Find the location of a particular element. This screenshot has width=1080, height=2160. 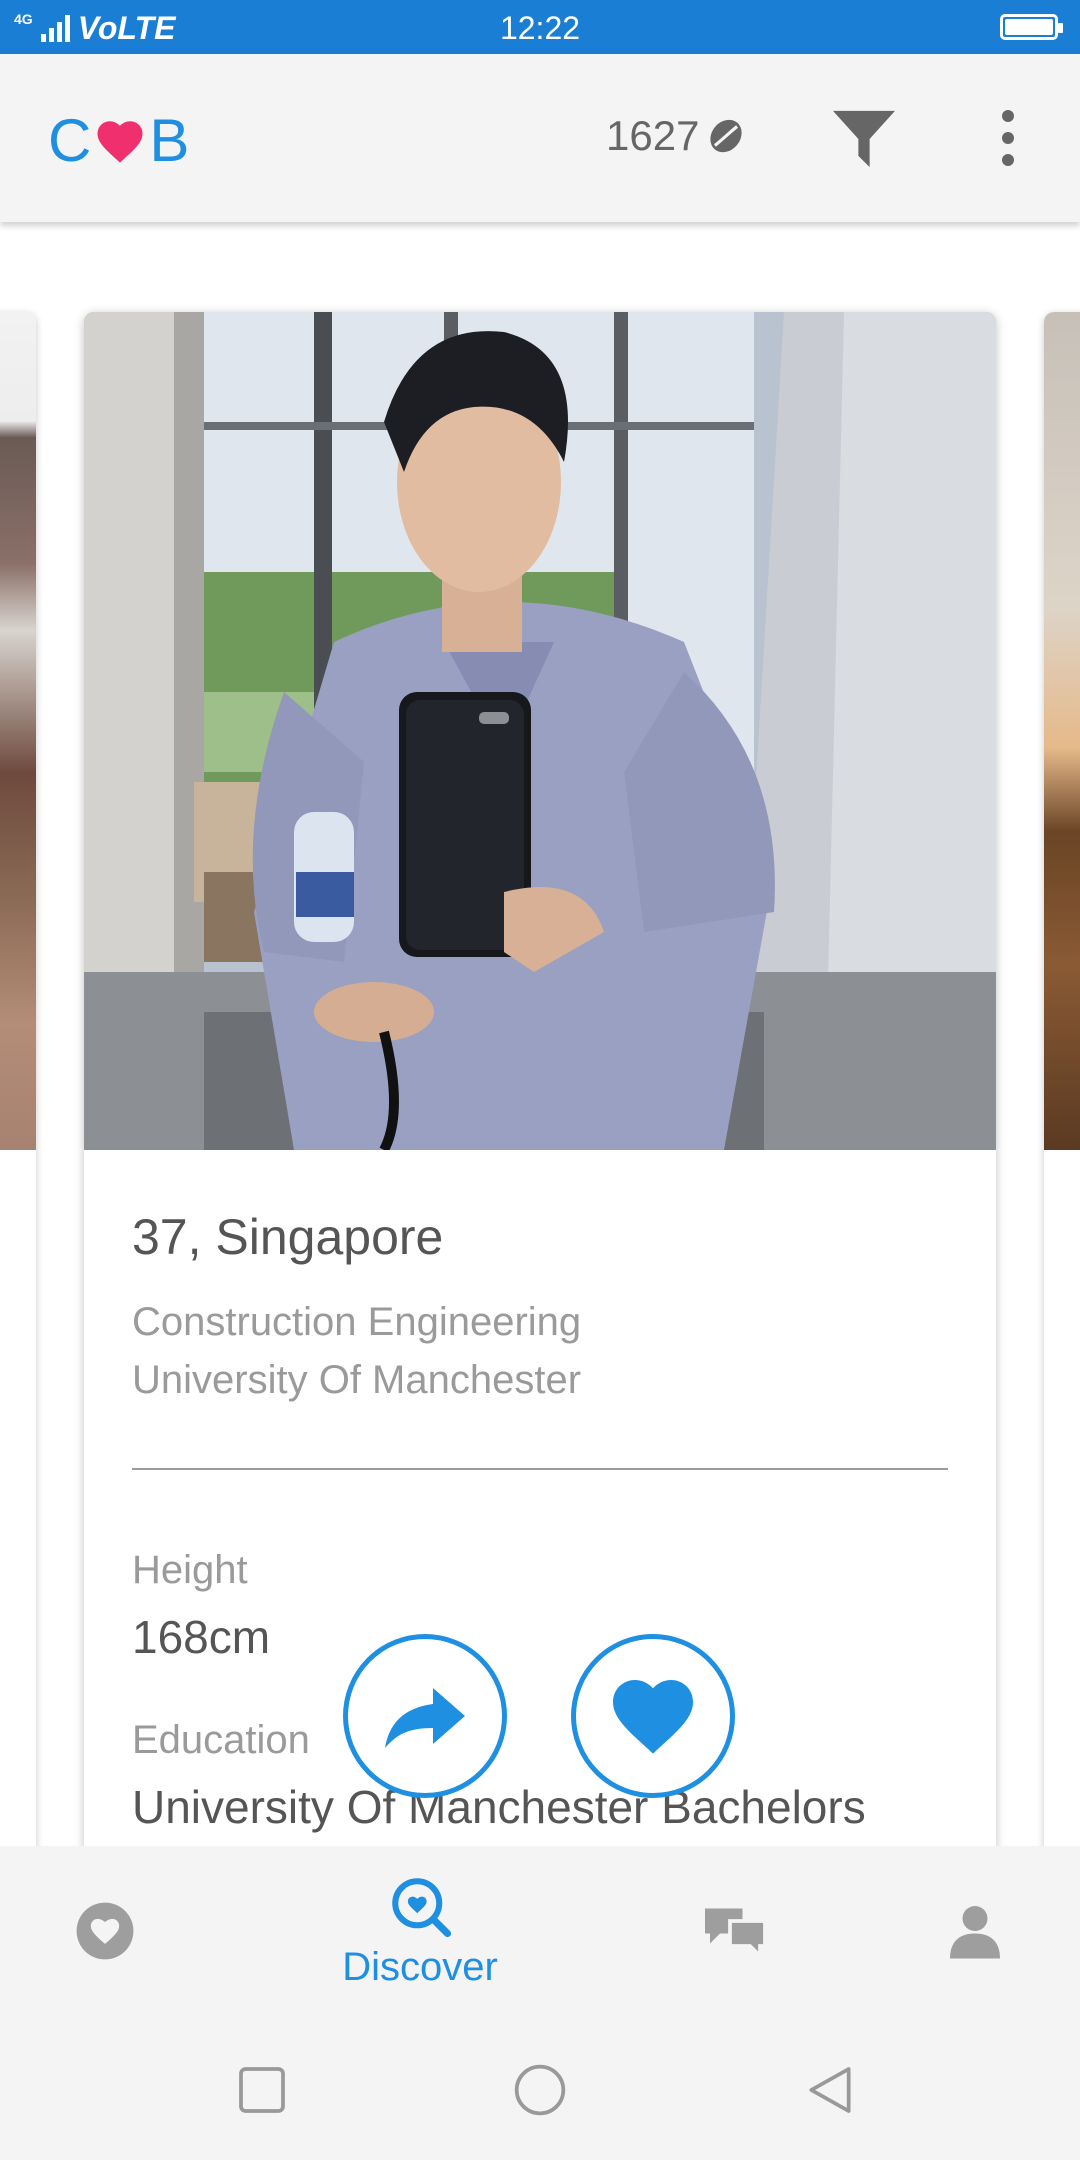

recent-apps-icon is located at coordinates (262, 2090).